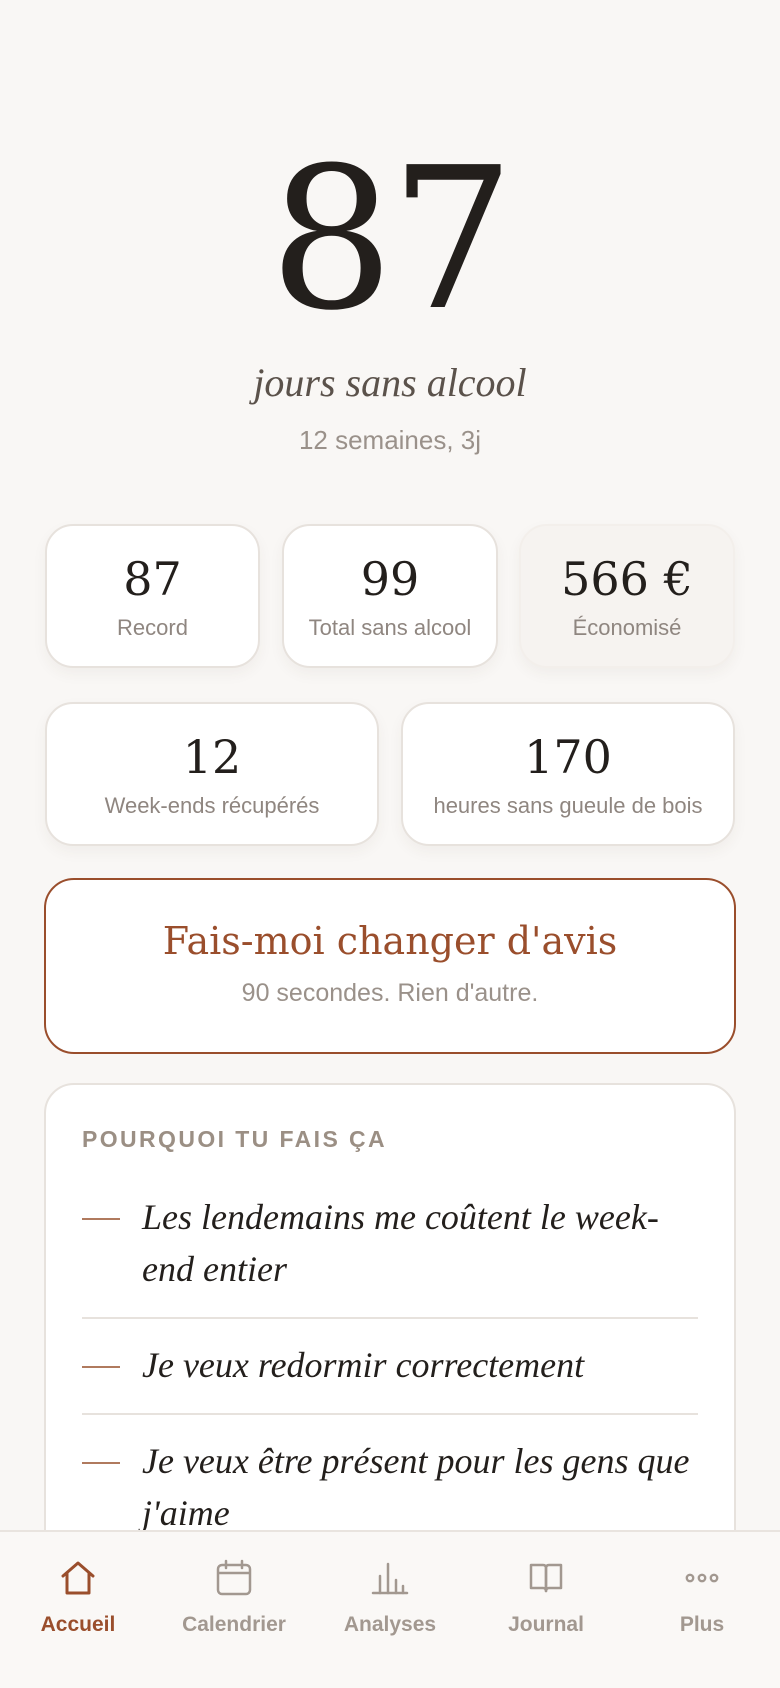  I want to click on stat-label: Record, so click(152, 627).